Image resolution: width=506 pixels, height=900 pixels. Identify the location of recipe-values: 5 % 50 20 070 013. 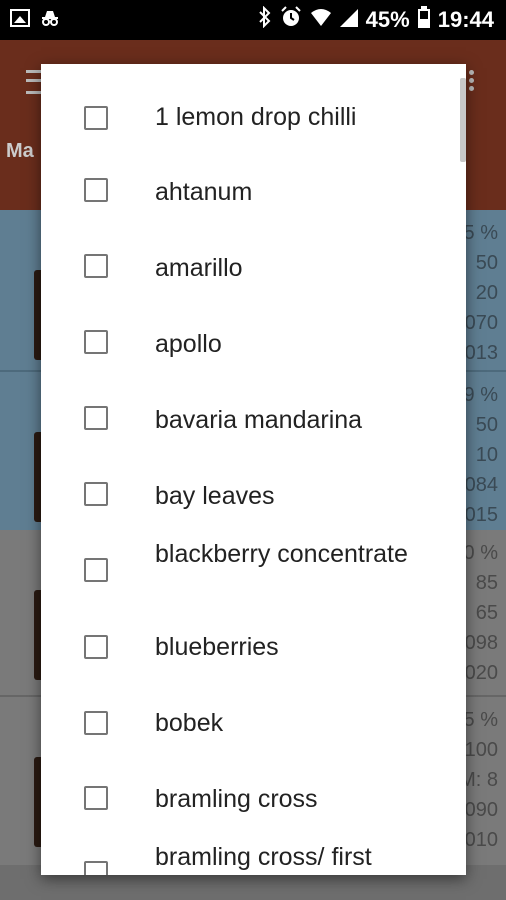
(480, 293).